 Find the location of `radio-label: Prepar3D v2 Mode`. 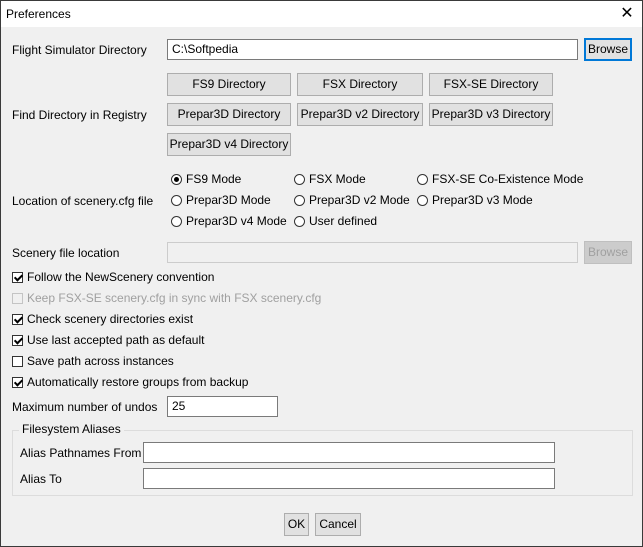

radio-label: Prepar3D v2 Mode is located at coordinates (359, 200).